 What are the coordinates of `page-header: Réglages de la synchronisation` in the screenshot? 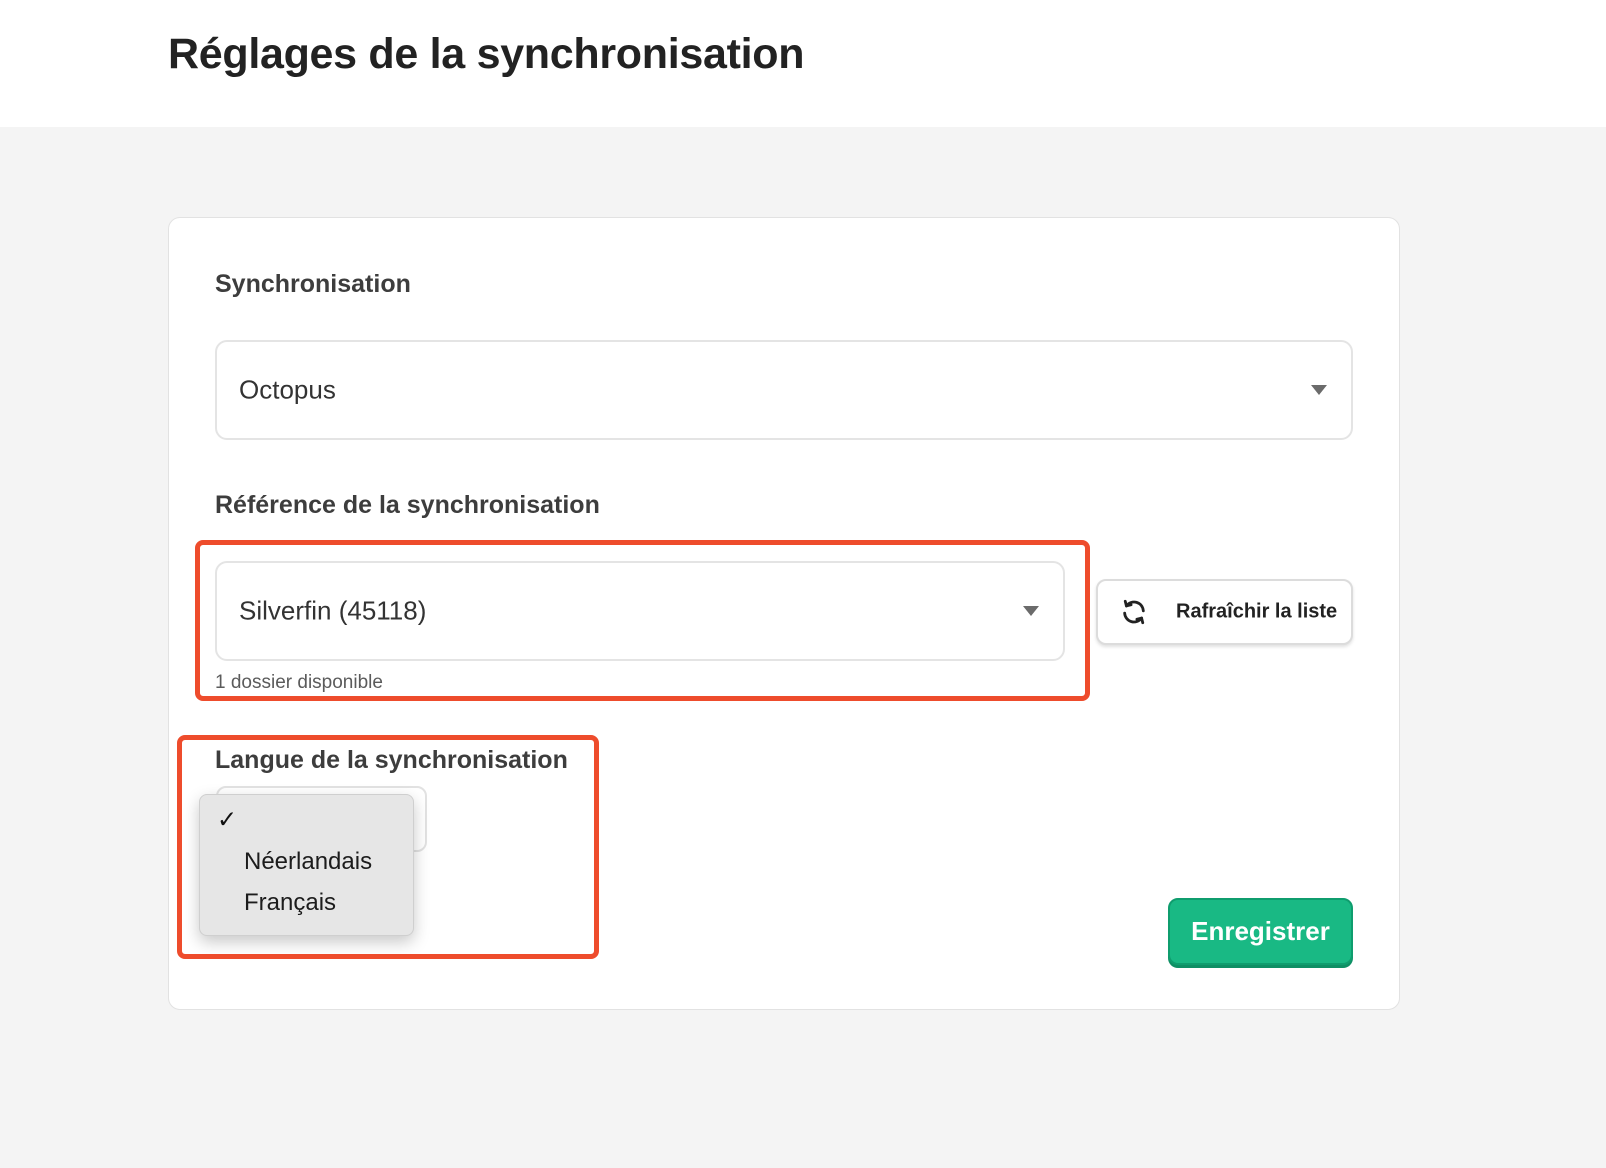 It's located at (803, 63).